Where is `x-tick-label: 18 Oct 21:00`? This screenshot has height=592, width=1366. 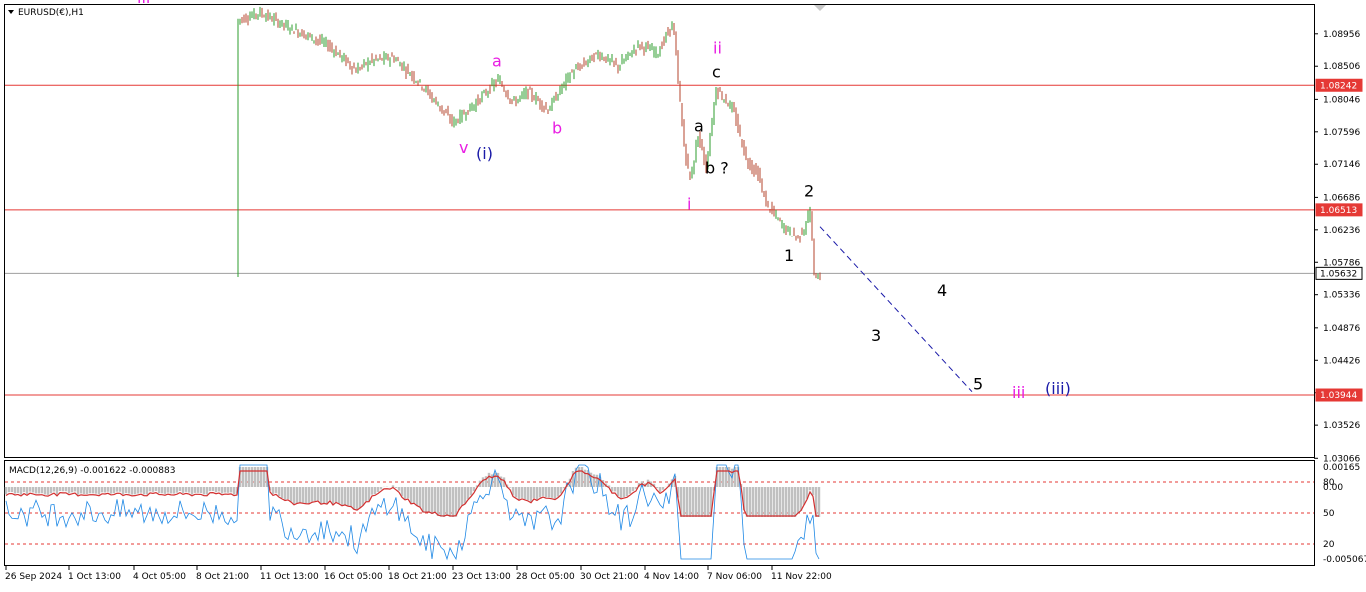
x-tick-label: 18 Oct 21:00 is located at coordinates (417, 577).